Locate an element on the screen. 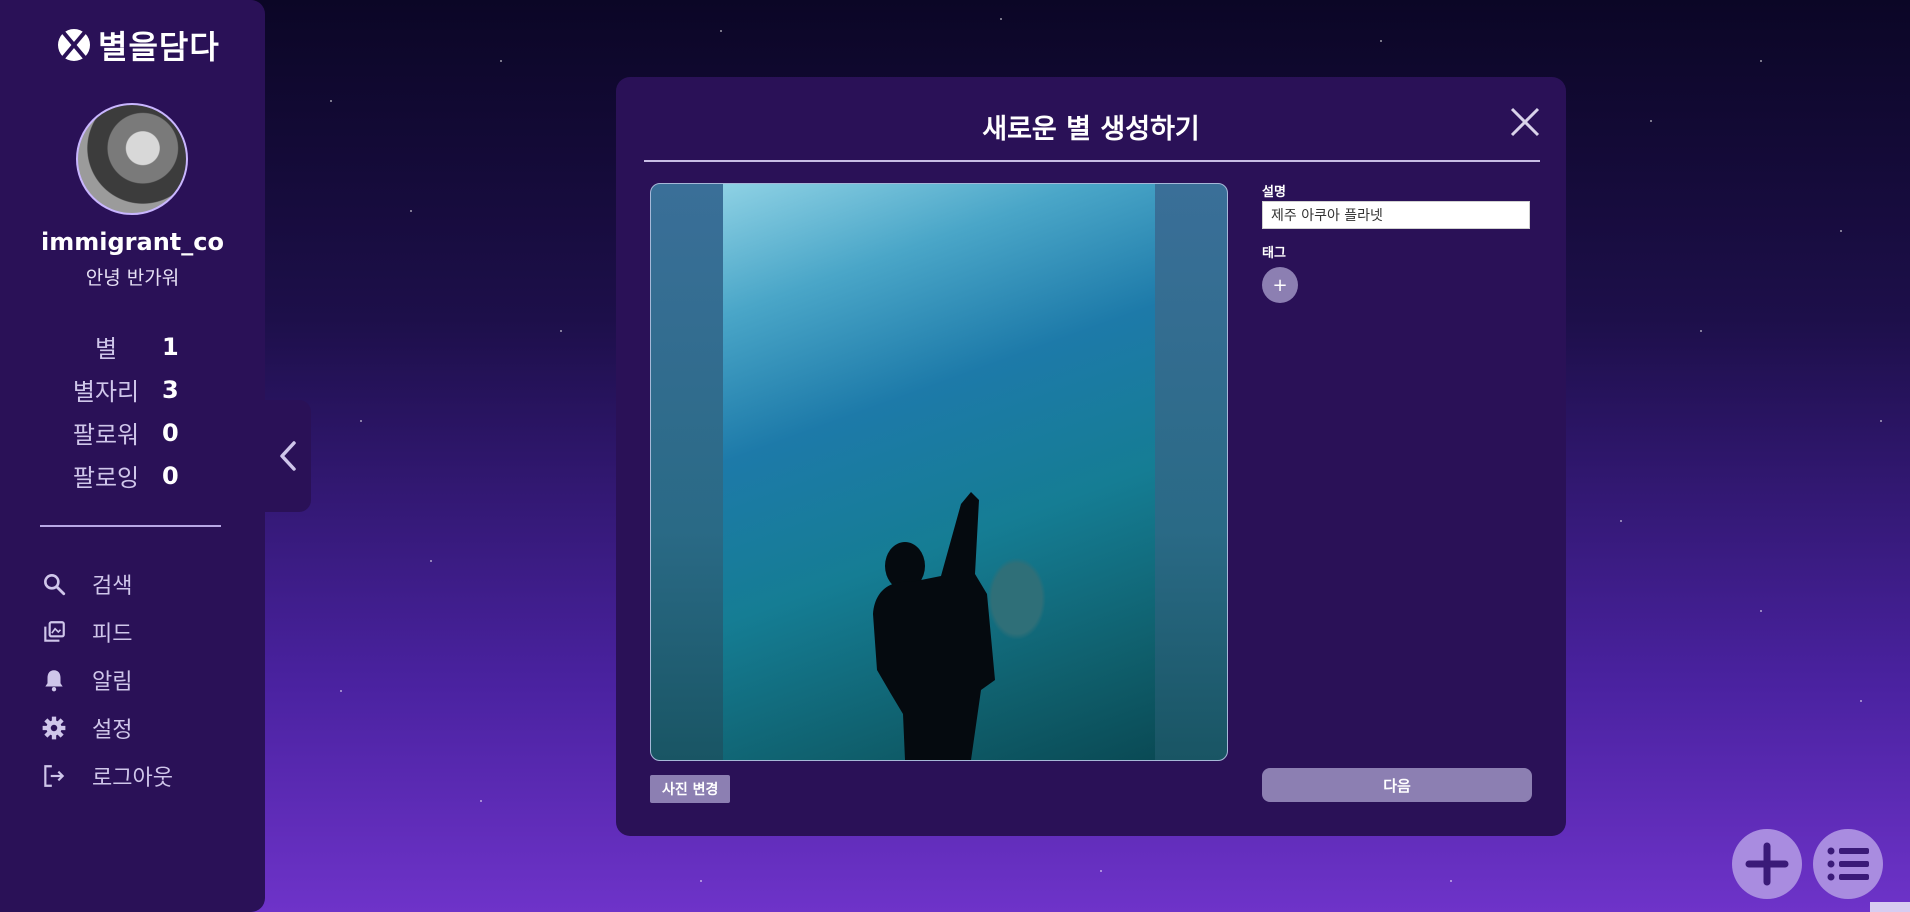  nav-item-label: 알림 is located at coordinates (112, 682).